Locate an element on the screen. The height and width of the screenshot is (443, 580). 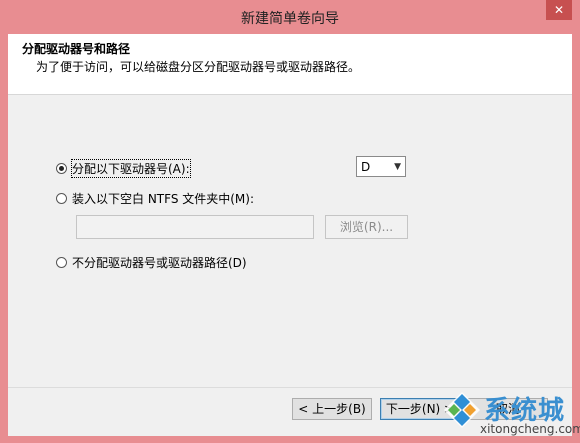
back-button: < 上一步(B) is located at coordinates (332, 409).